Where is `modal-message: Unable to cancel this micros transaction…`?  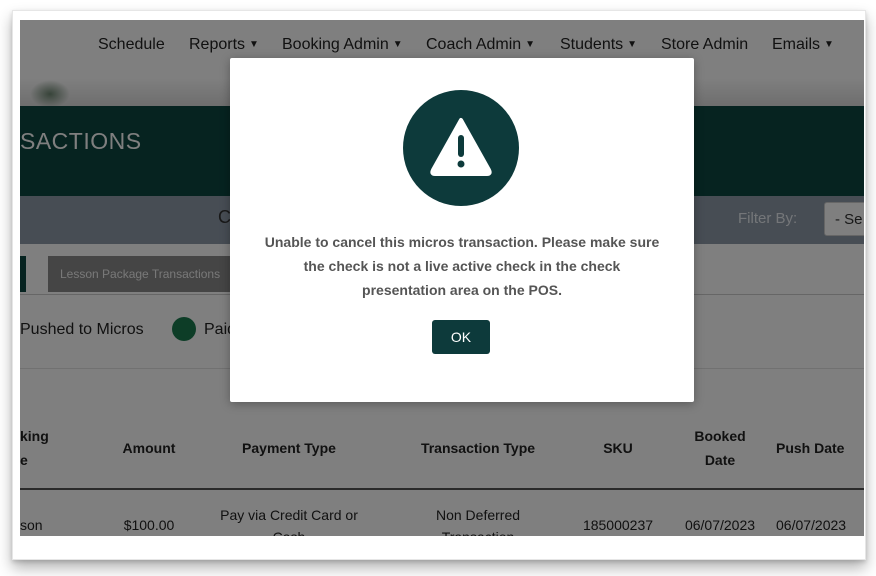 modal-message: Unable to cancel this micros transaction… is located at coordinates (462, 266).